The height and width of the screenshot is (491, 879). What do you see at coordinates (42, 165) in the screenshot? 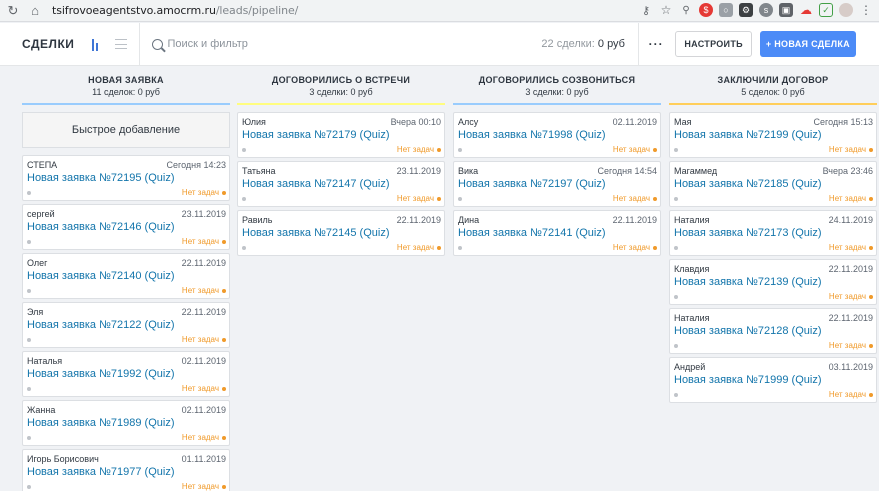
I see `card-contact: СТЕПА` at bounding box center [42, 165].